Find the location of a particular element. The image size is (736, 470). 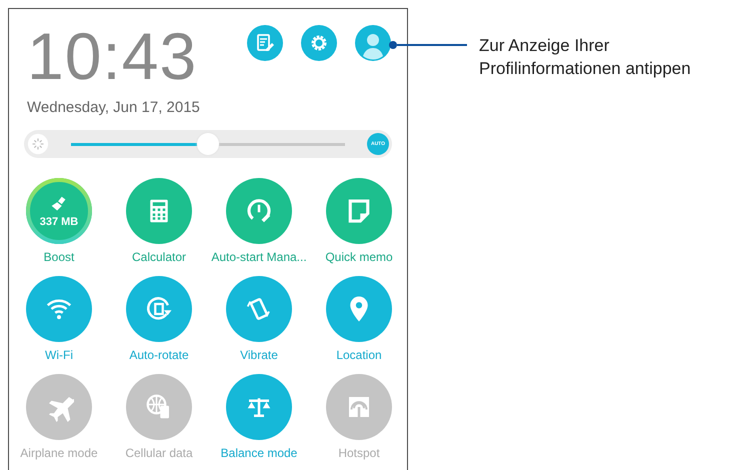

app-shortcut: 337 MB is located at coordinates (59, 211).